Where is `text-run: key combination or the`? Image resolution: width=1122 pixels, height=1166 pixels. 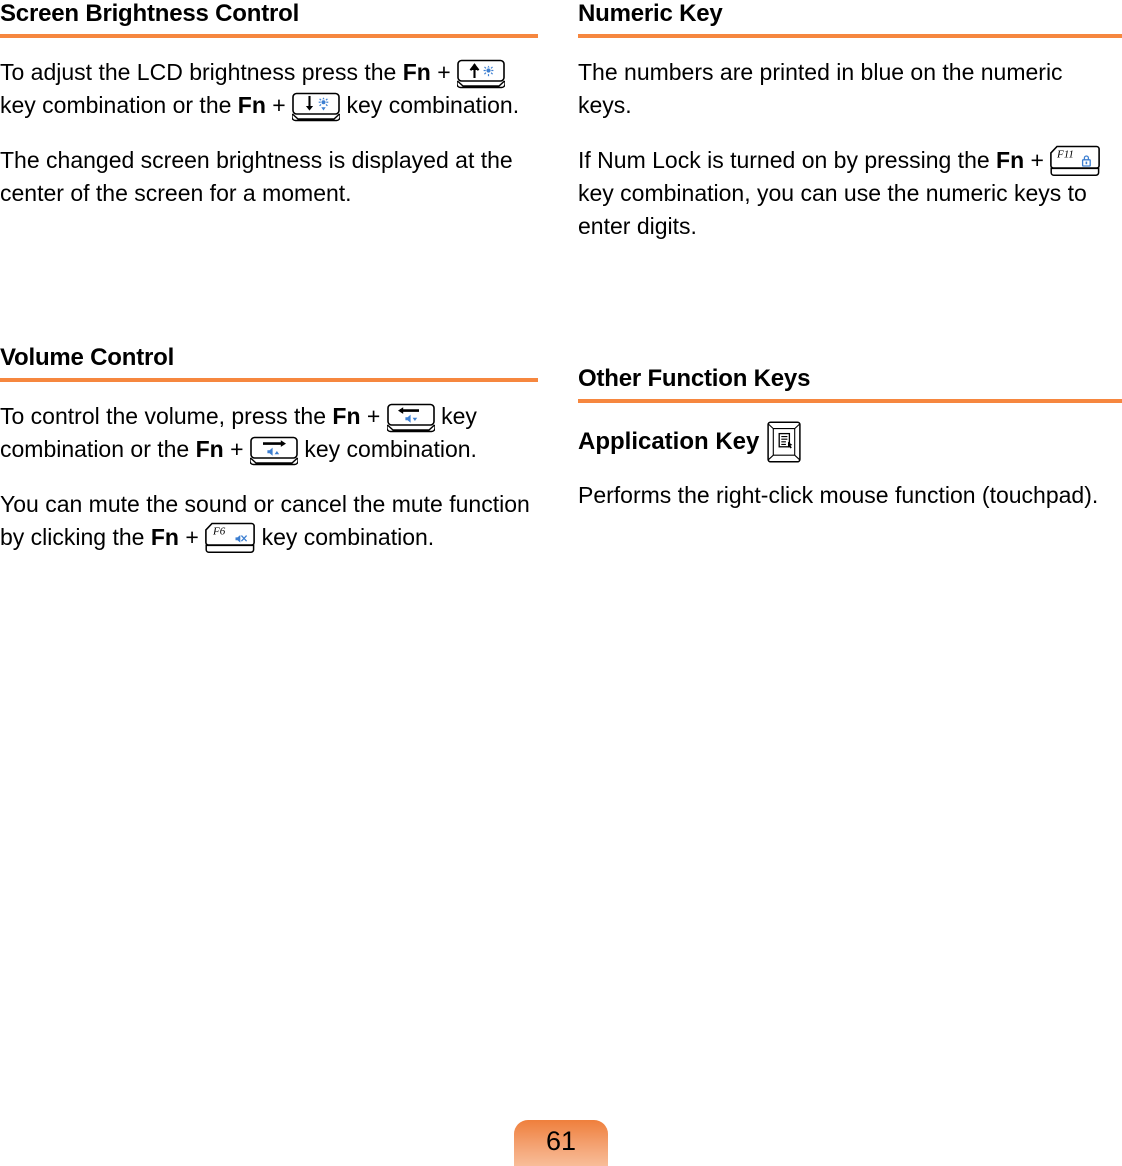
text-run: key combination or the is located at coordinates (119, 105).